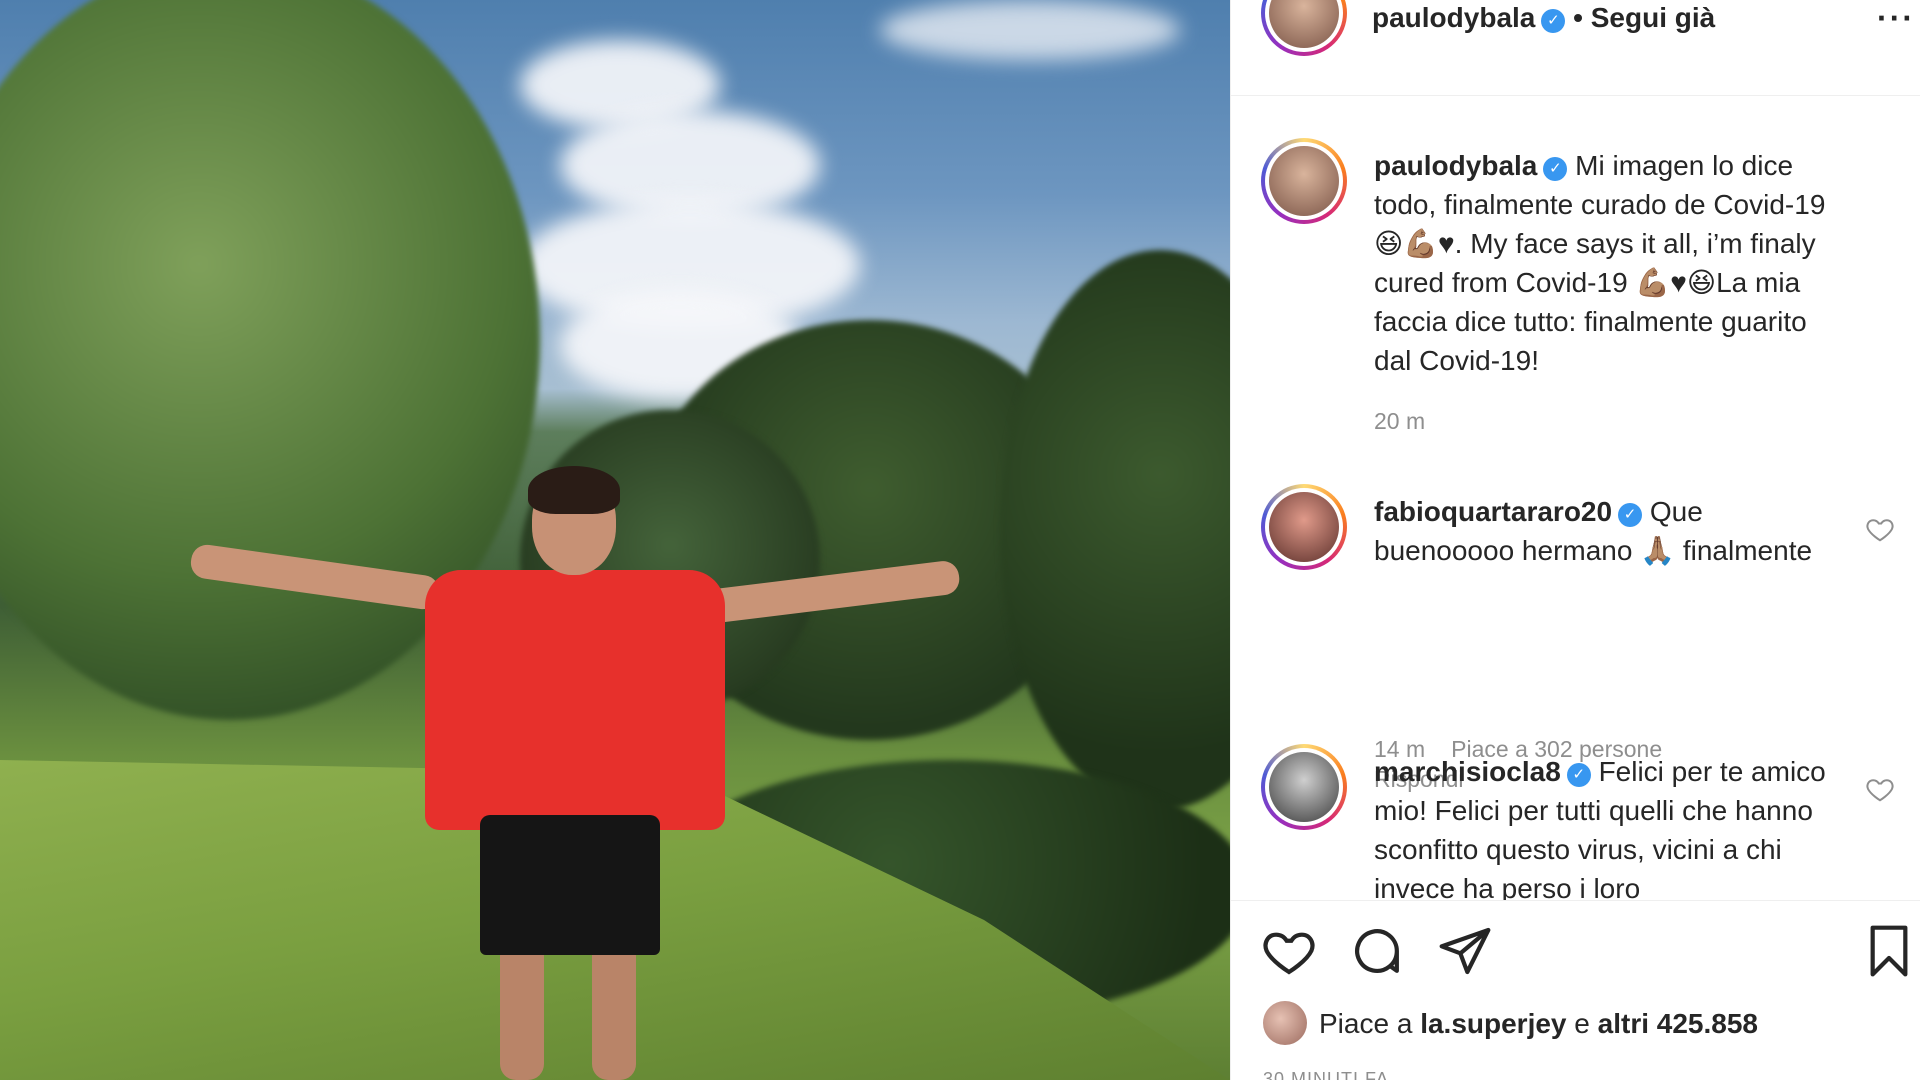 The width and height of the screenshot is (1920, 1080). What do you see at coordinates (614, 1010) in the screenshot?
I see `person-right-leg` at bounding box center [614, 1010].